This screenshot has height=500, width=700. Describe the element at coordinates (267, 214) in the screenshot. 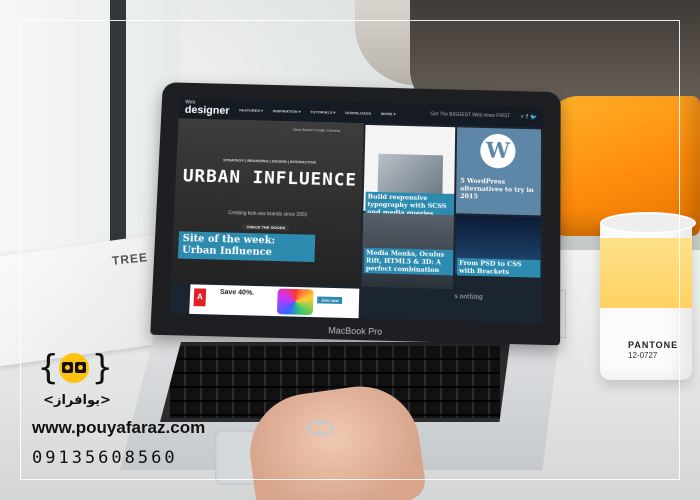

I see `hero-tagline: Creating kick-ass brands since 2001` at that location.